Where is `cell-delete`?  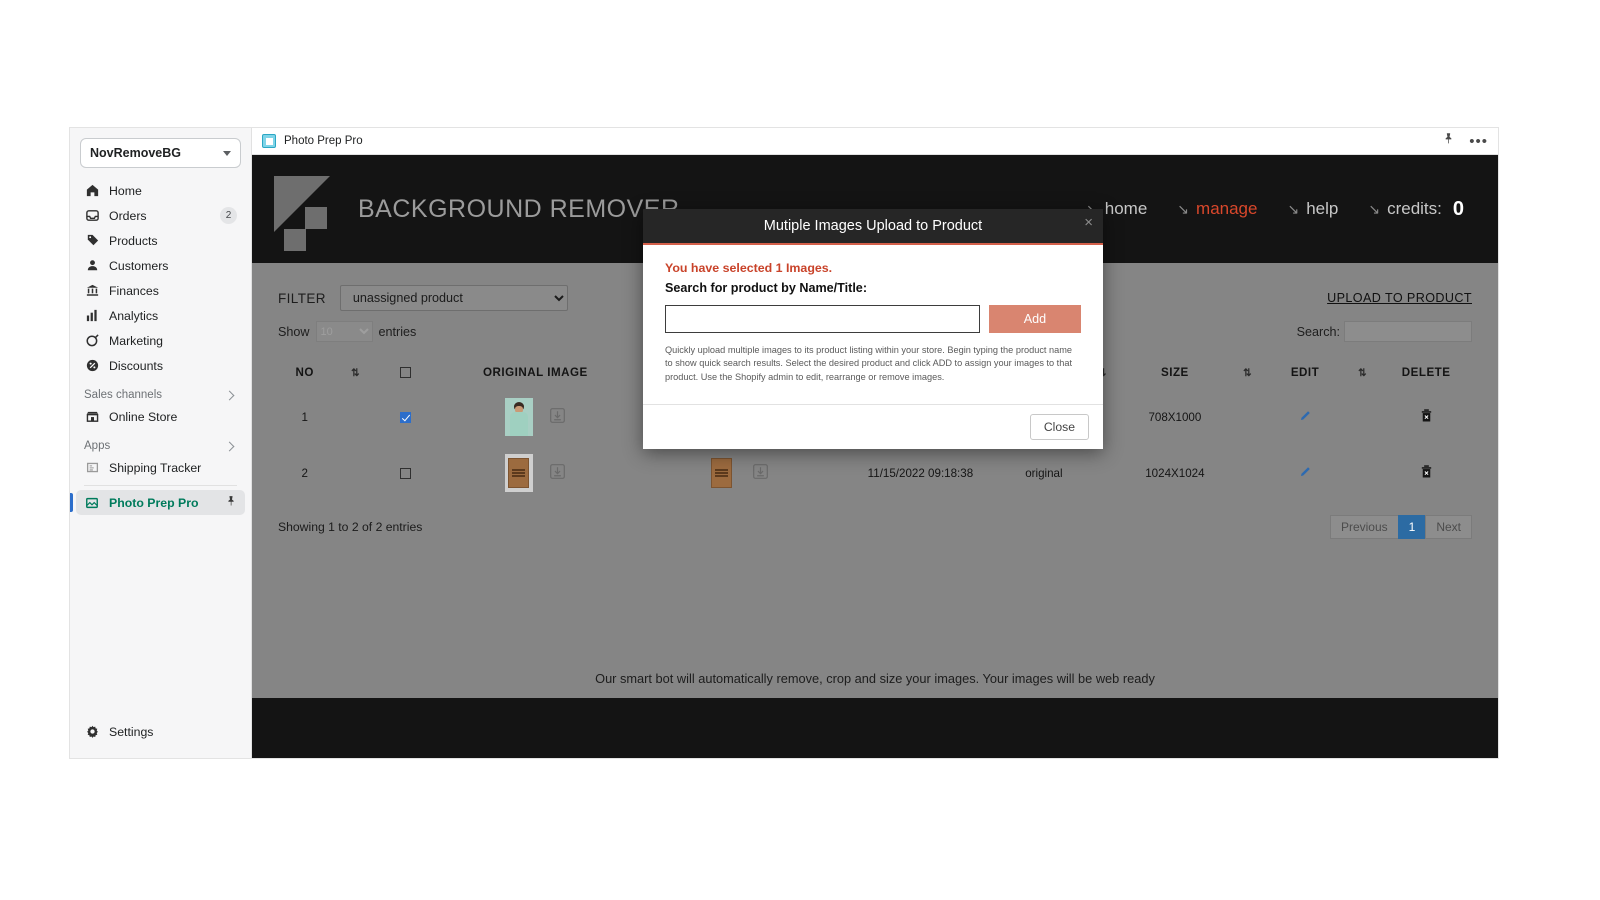 cell-delete is located at coordinates (1426, 473).